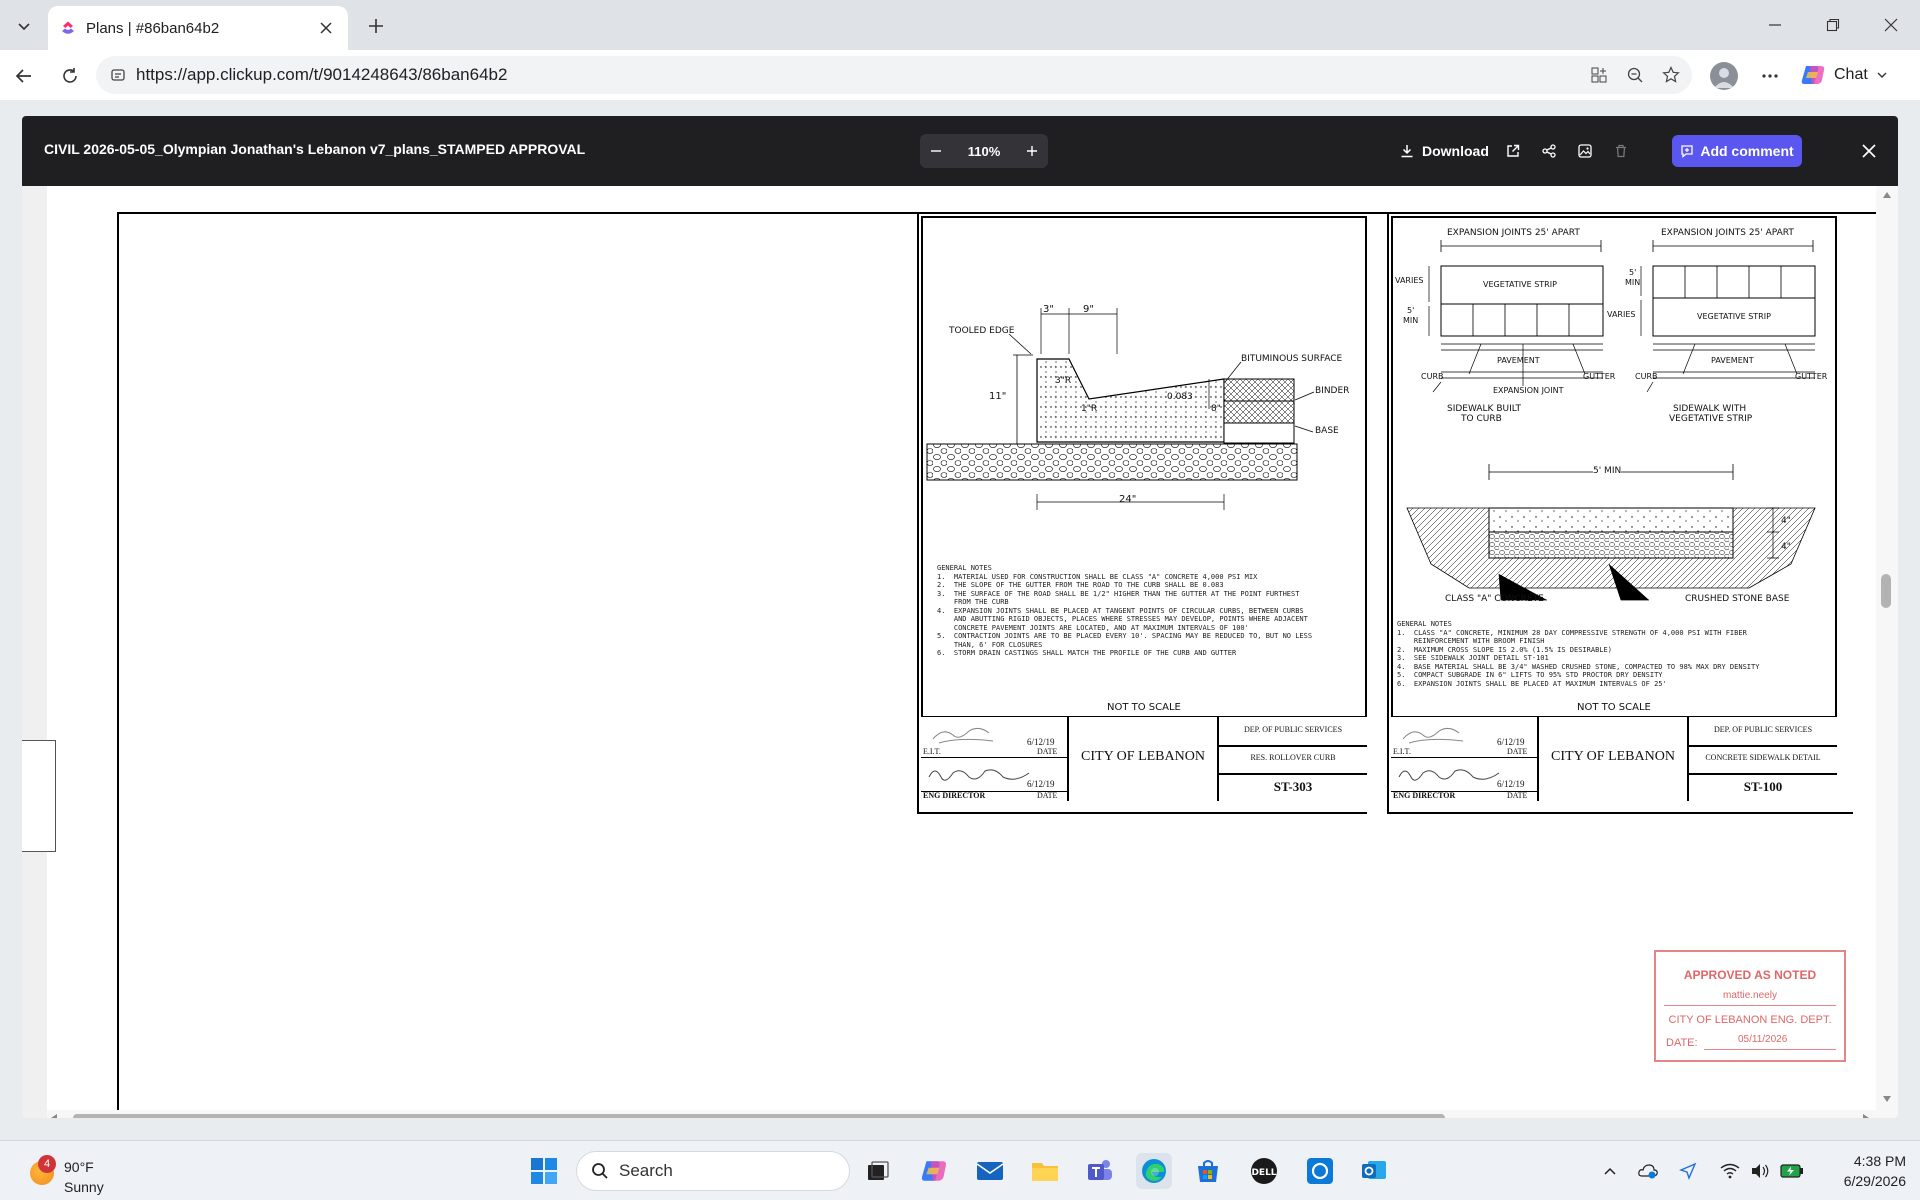 Image resolution: width=1920 pixels, height=1200 pixels. What do you see at coordinates (1710, 409) in the screenshot?
I see `label-sidewalk-vegetative: SIDEWALK WITH` at bounding box center [1710, 409].